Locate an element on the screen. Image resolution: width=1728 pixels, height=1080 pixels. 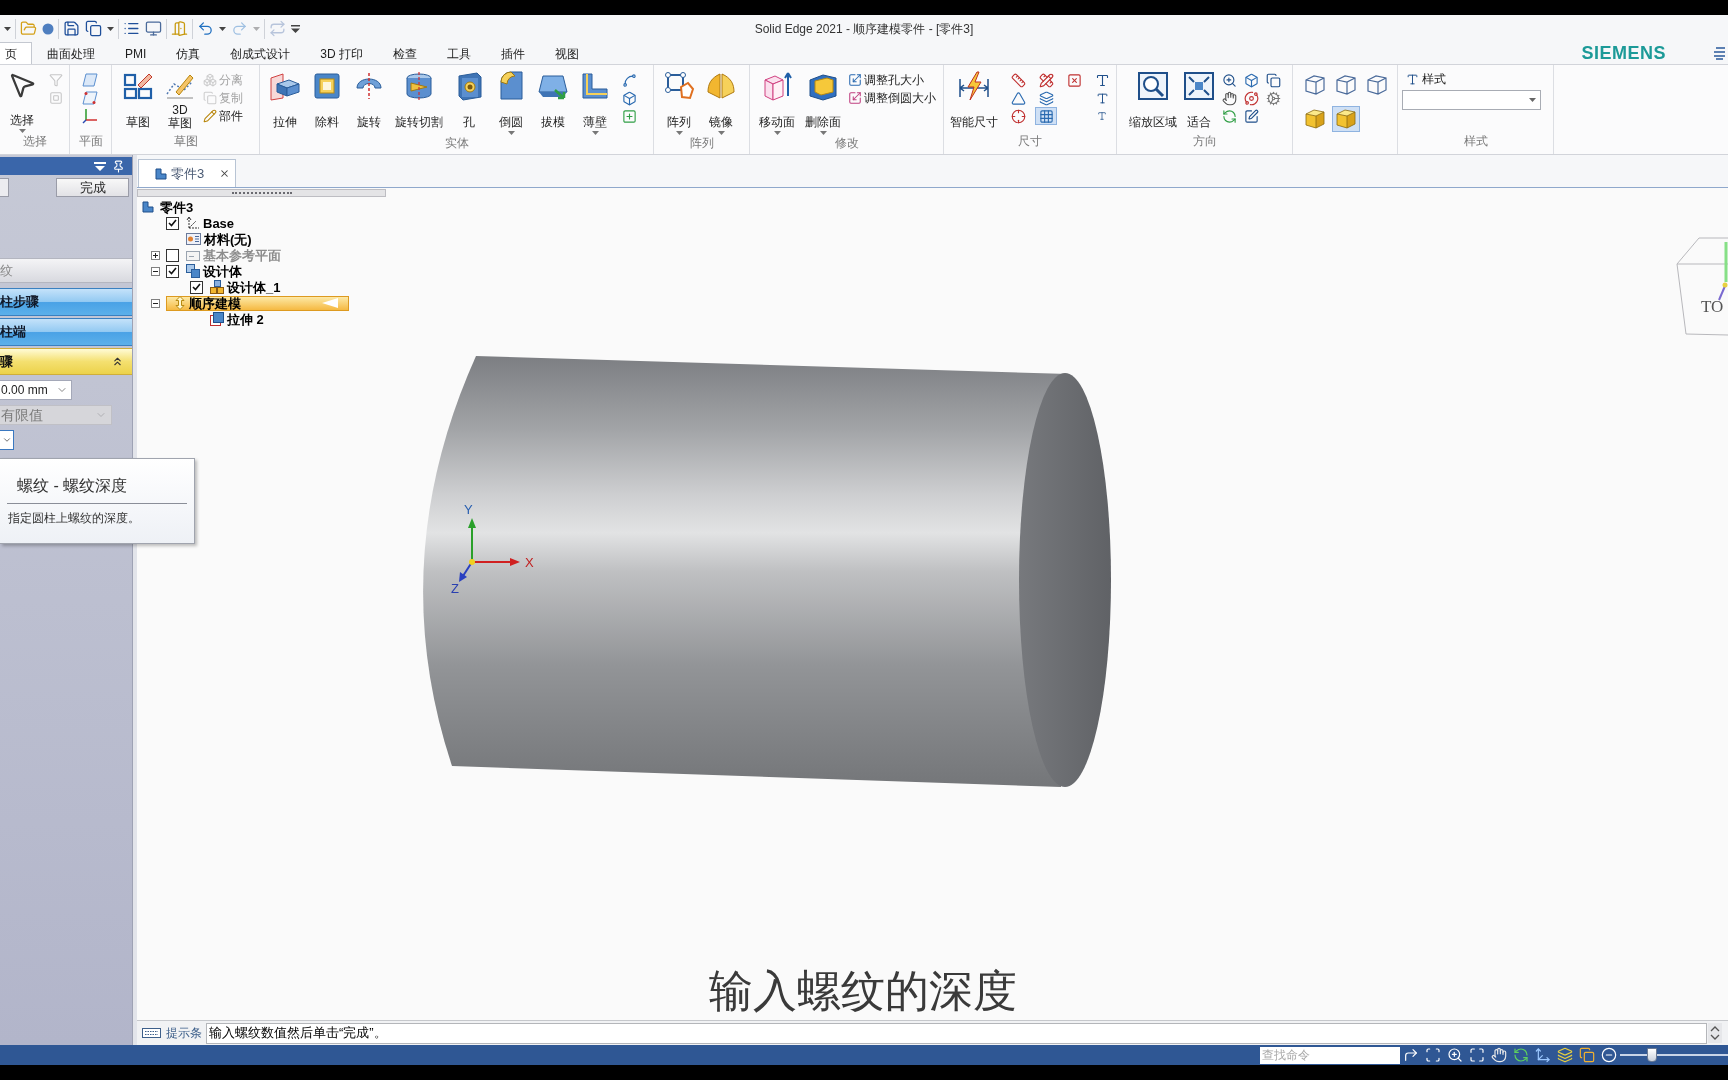
ribbon-tab: 插件 is located at coordinates (513, 53).